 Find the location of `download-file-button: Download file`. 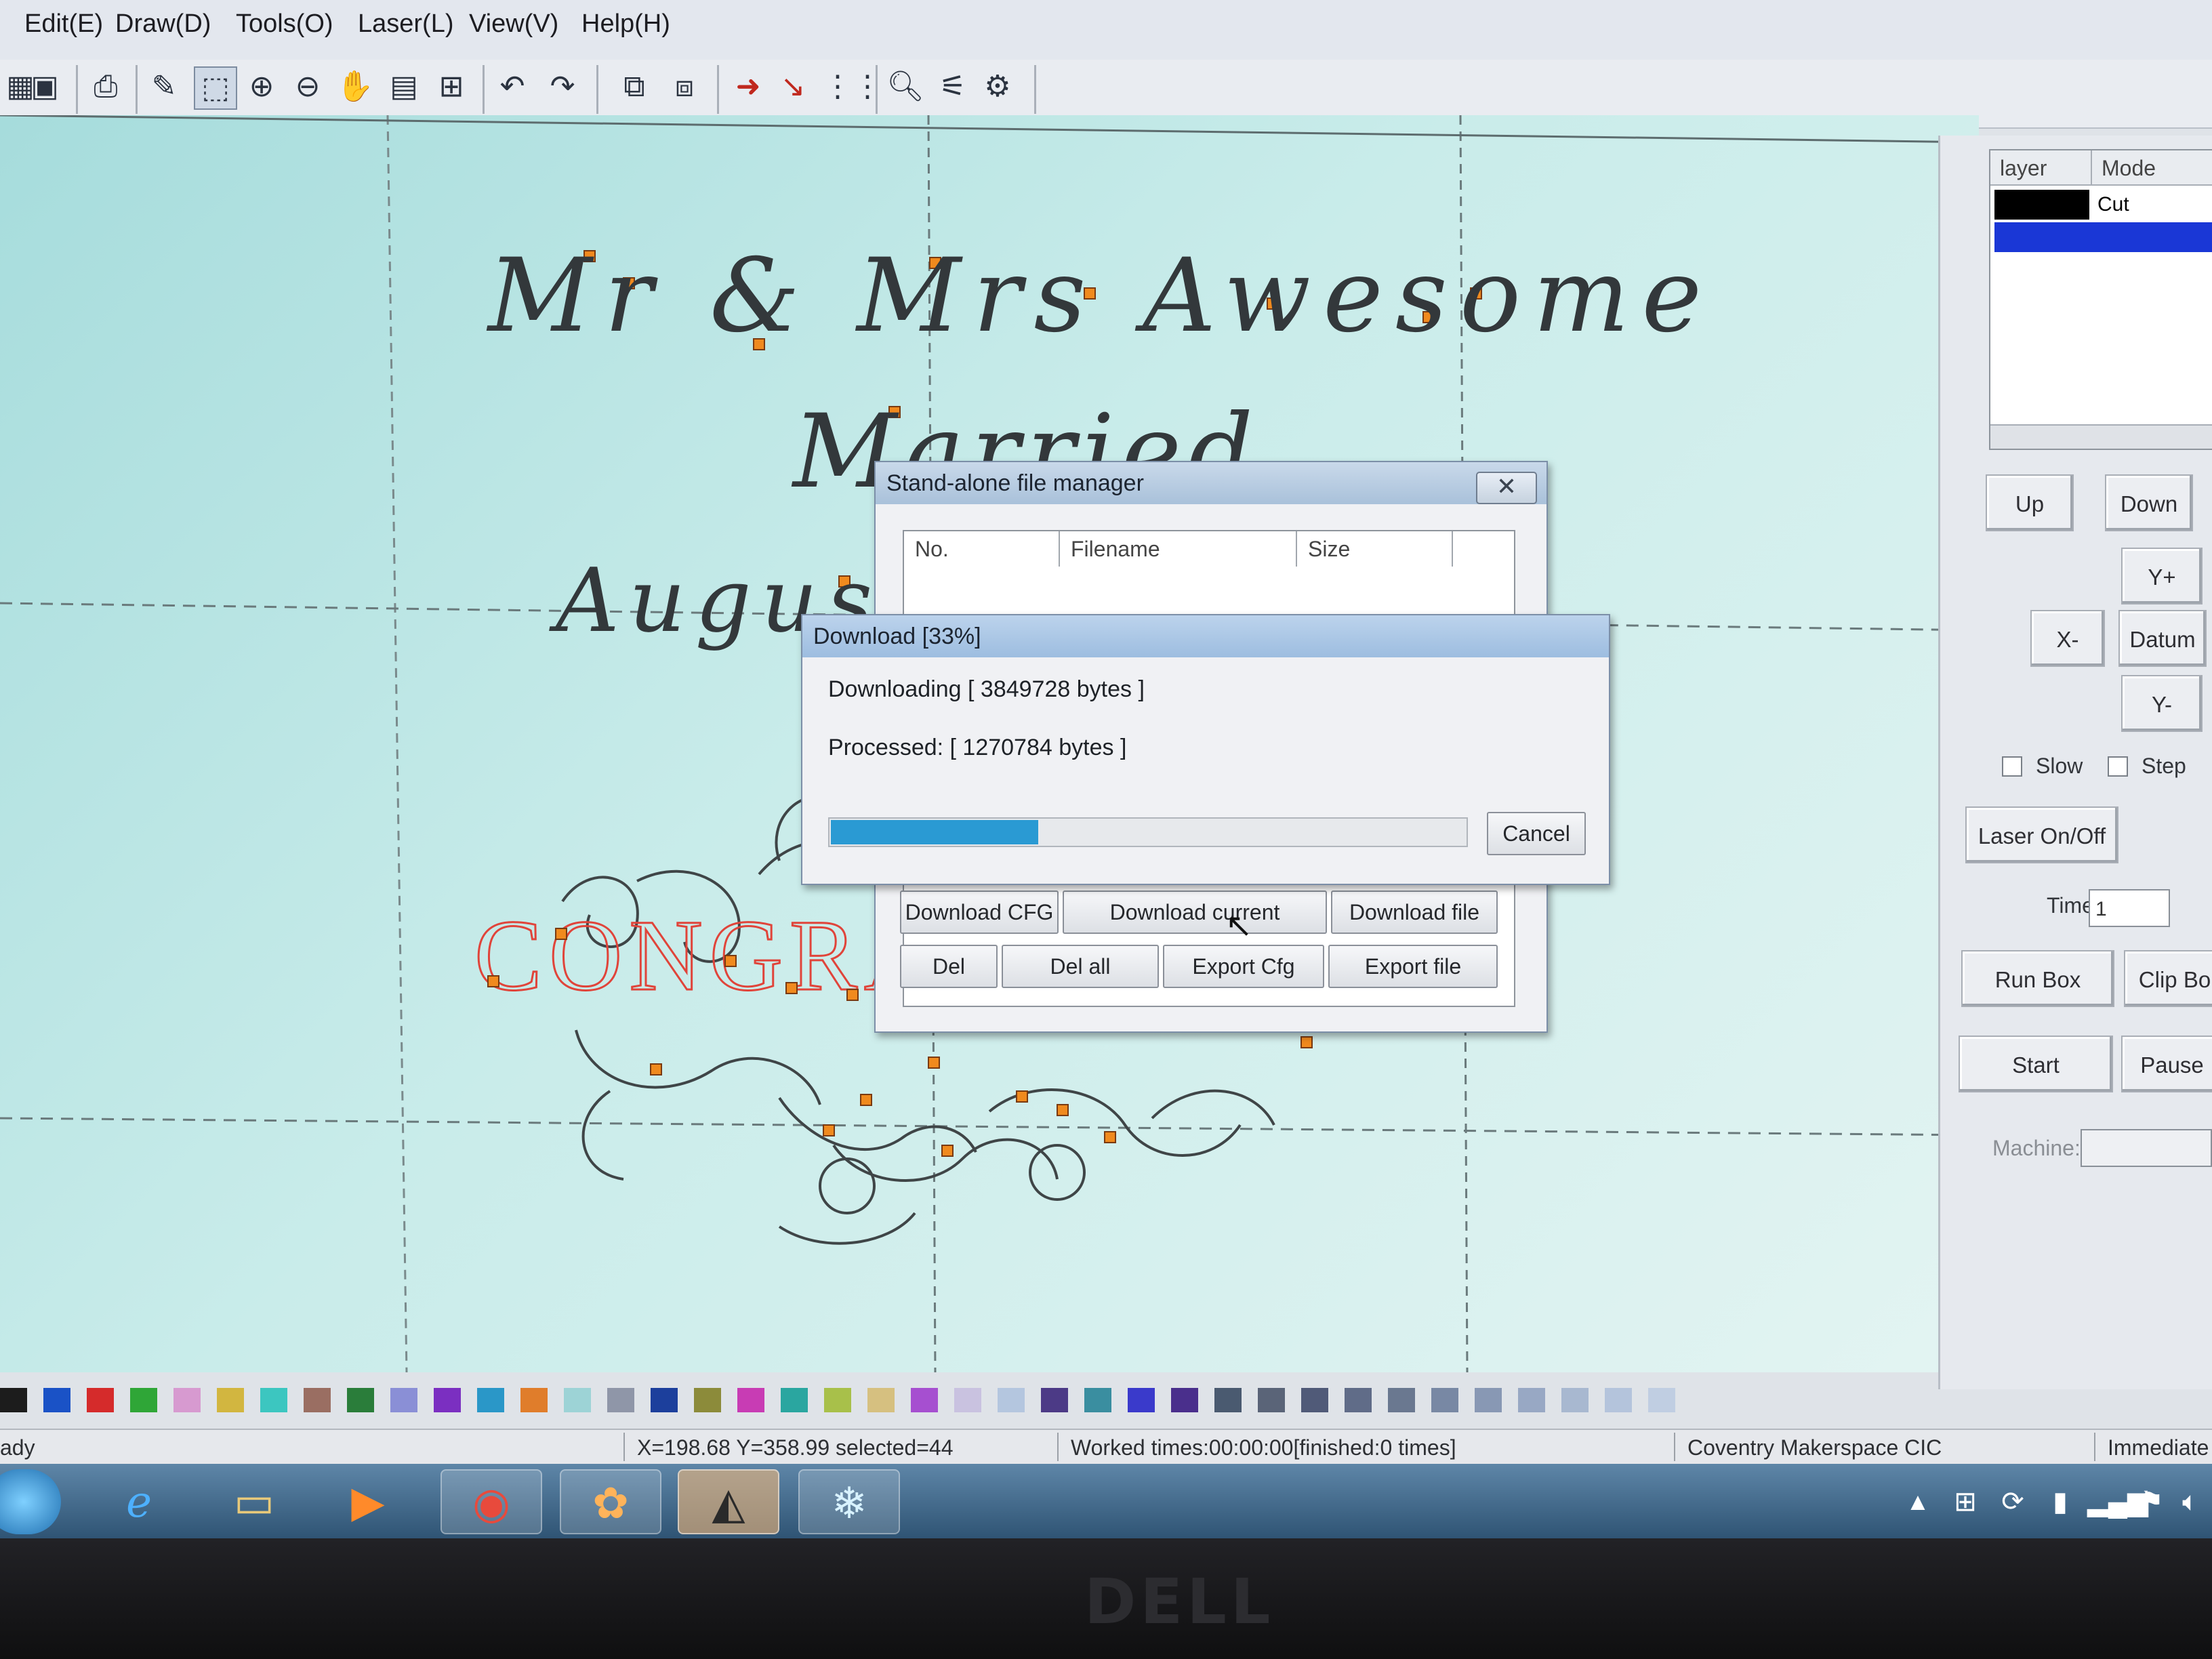

download-file-button: Download file is located at coordinates (1414, 912).